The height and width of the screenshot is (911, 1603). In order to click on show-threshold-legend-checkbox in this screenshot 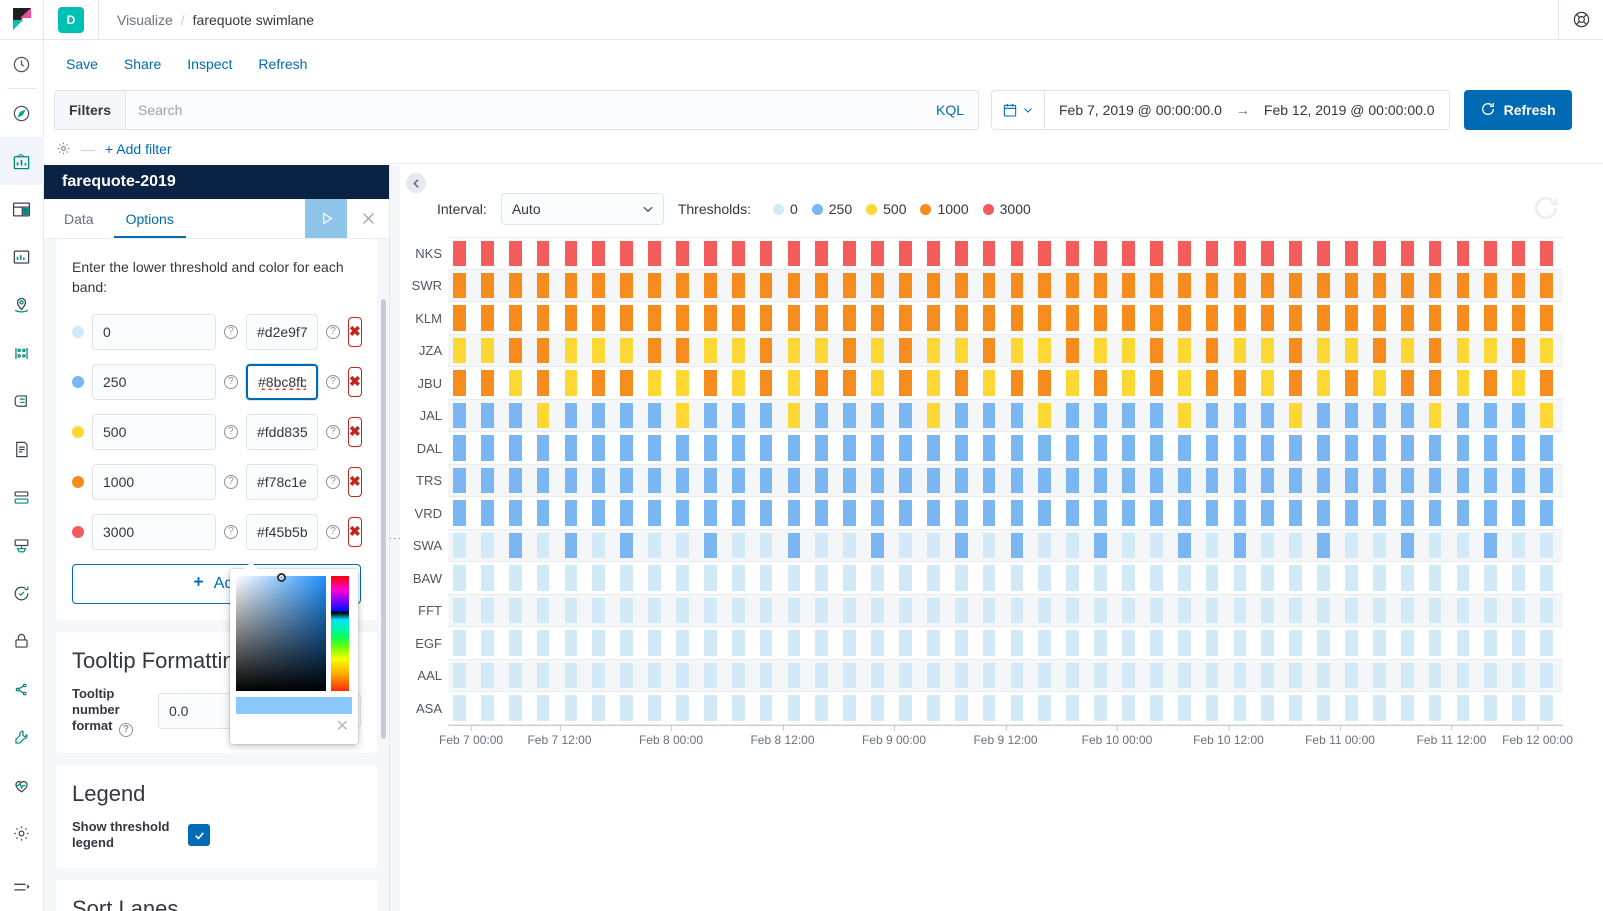, I will do `click(199, 835)`.